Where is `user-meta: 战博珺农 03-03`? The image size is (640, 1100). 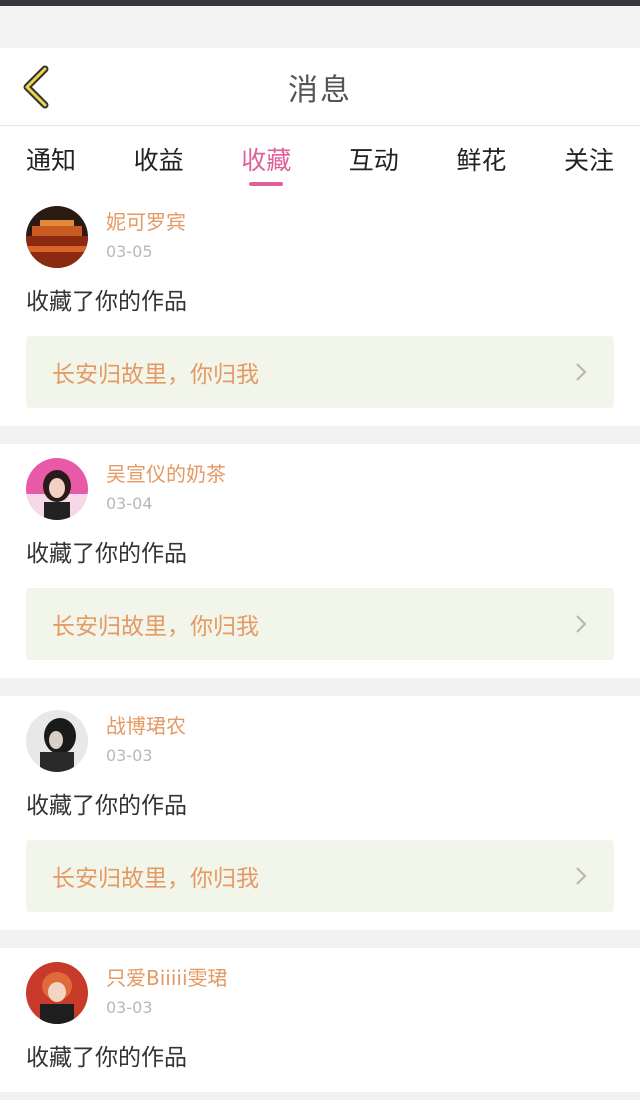 user-meta: 战博珺农 03-03 is located at coordinates (146, 740).